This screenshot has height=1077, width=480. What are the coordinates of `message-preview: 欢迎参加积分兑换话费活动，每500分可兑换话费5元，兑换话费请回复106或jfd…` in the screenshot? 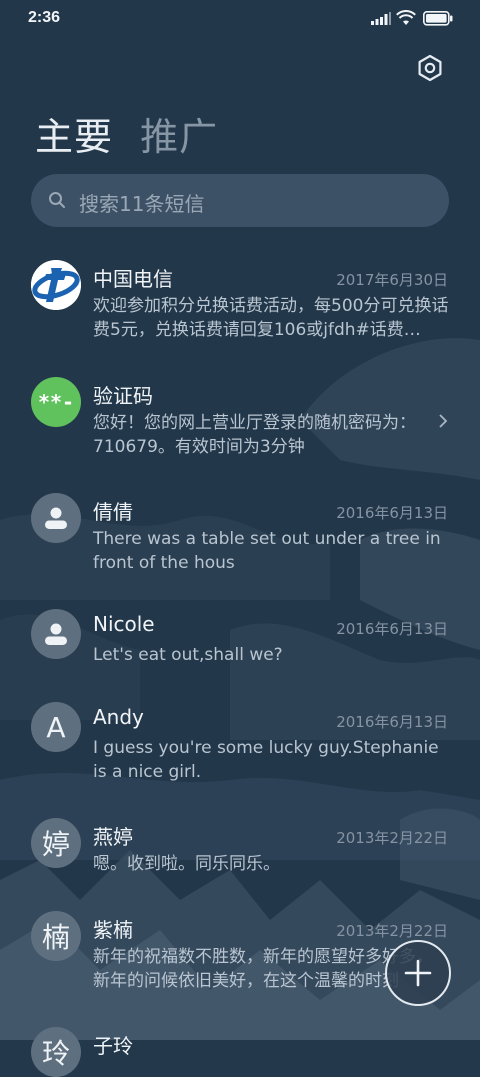 It's located at (271, 318).